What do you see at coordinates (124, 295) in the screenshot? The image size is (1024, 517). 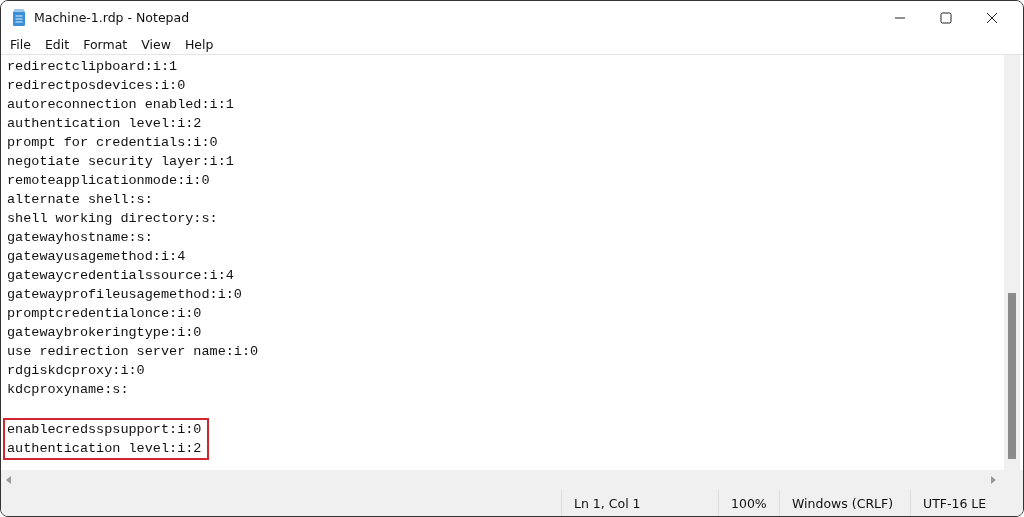 I see `text-line: gatewayprofileusagemethod:i:0` at bounding box center [124, 295].